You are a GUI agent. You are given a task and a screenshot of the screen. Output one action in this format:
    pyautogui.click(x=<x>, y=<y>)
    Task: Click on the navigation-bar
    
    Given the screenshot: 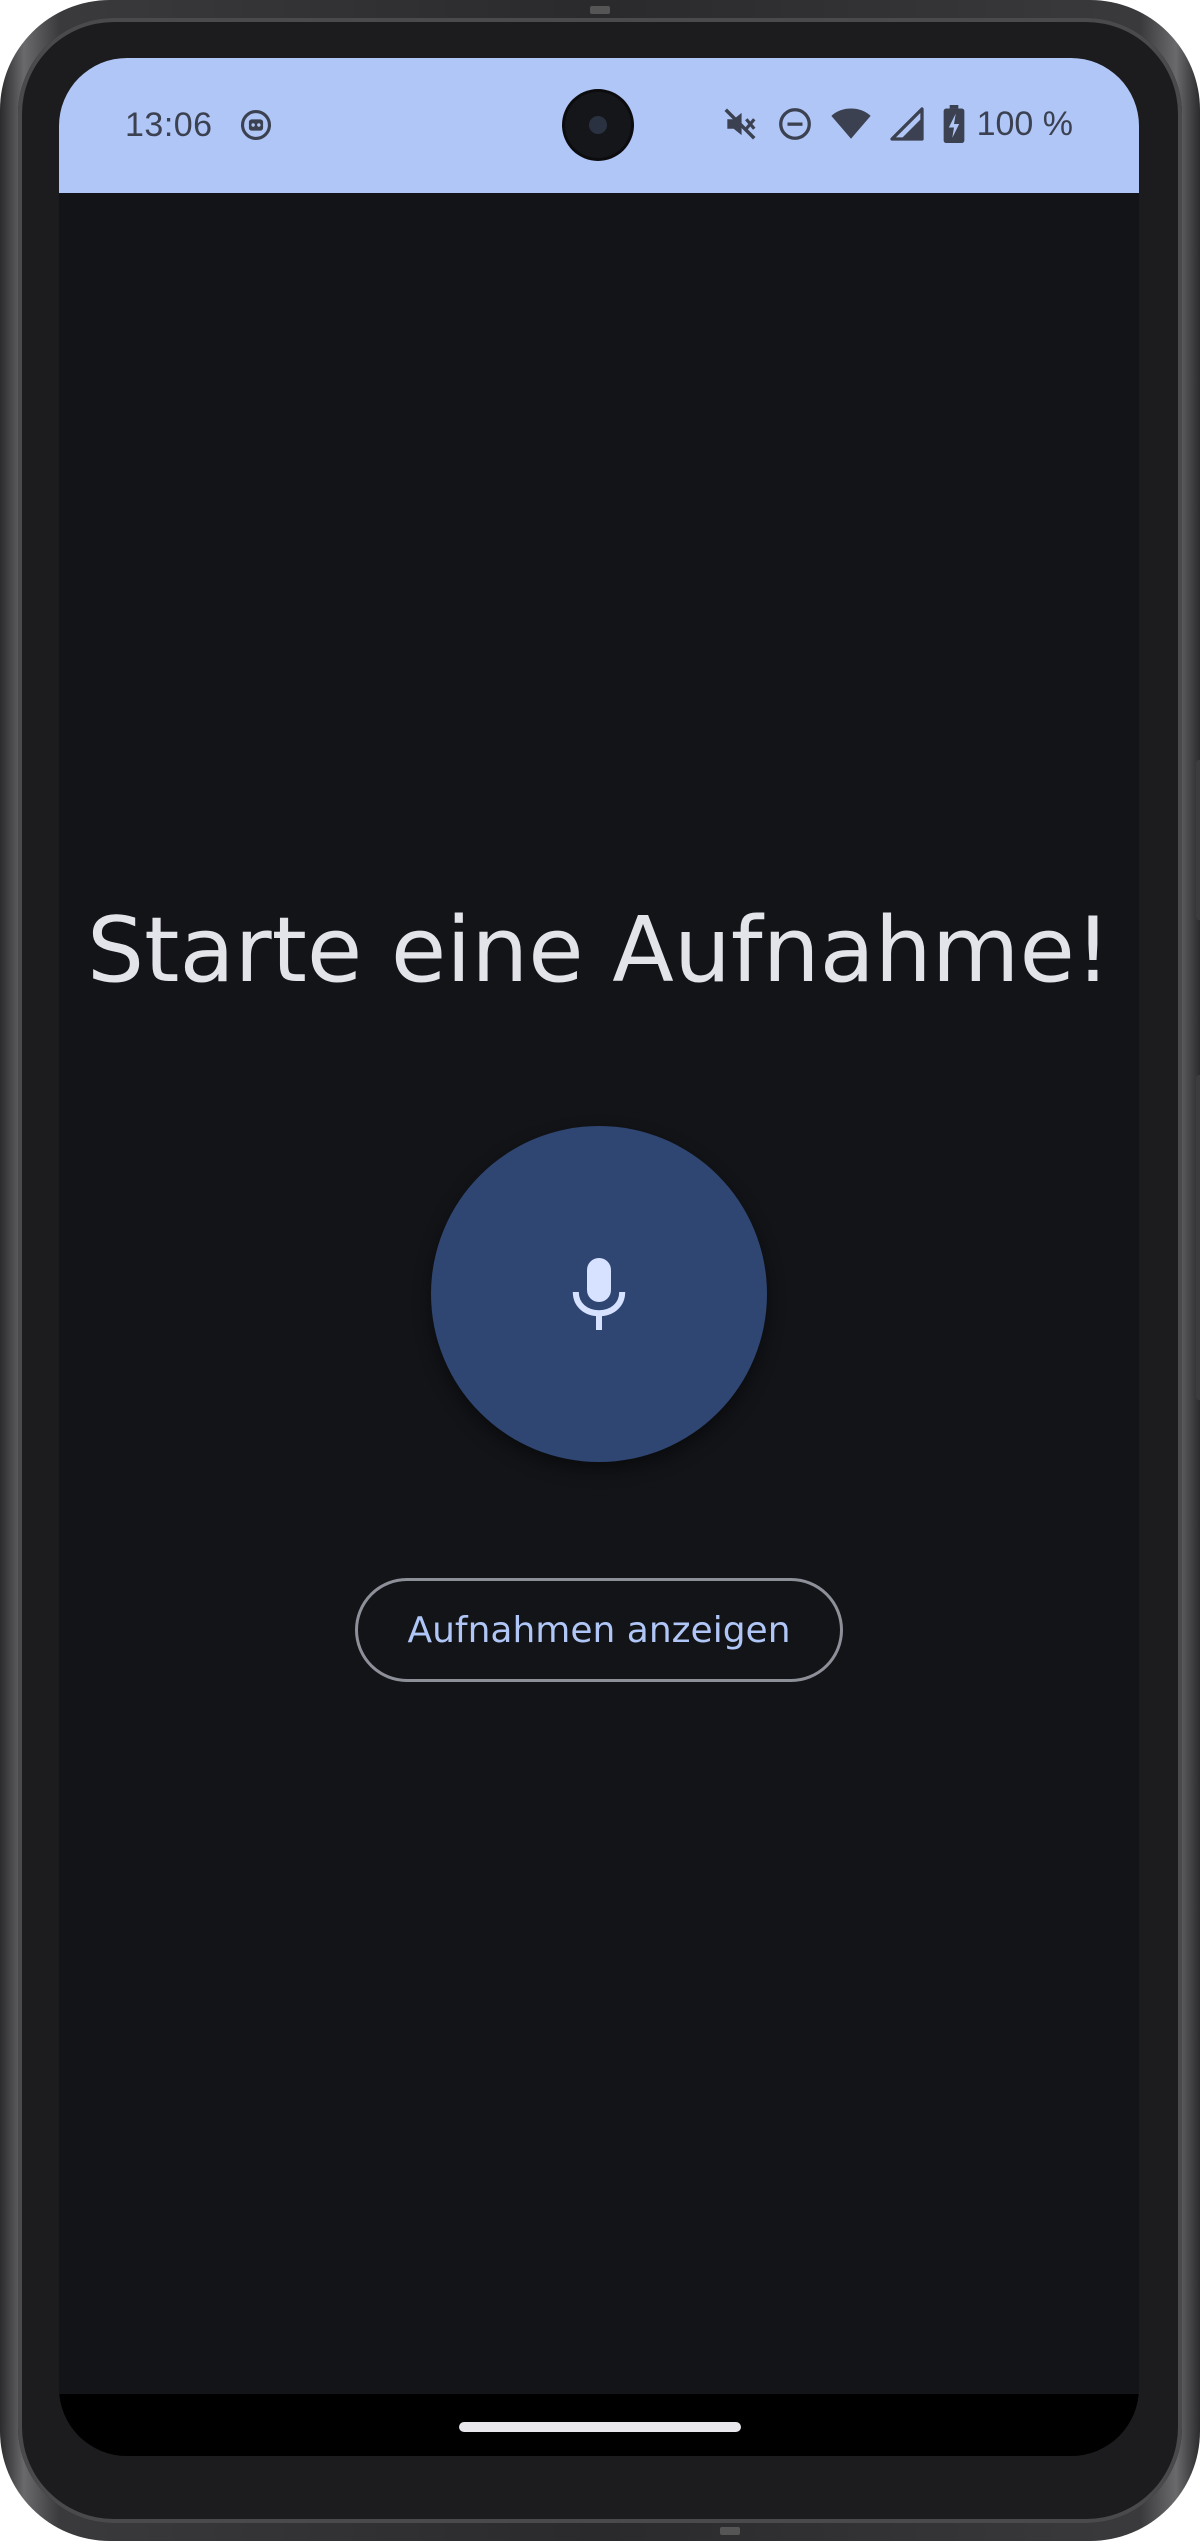 What is the action you would take?
    pyautogui.click(x=599, y=2425)
    